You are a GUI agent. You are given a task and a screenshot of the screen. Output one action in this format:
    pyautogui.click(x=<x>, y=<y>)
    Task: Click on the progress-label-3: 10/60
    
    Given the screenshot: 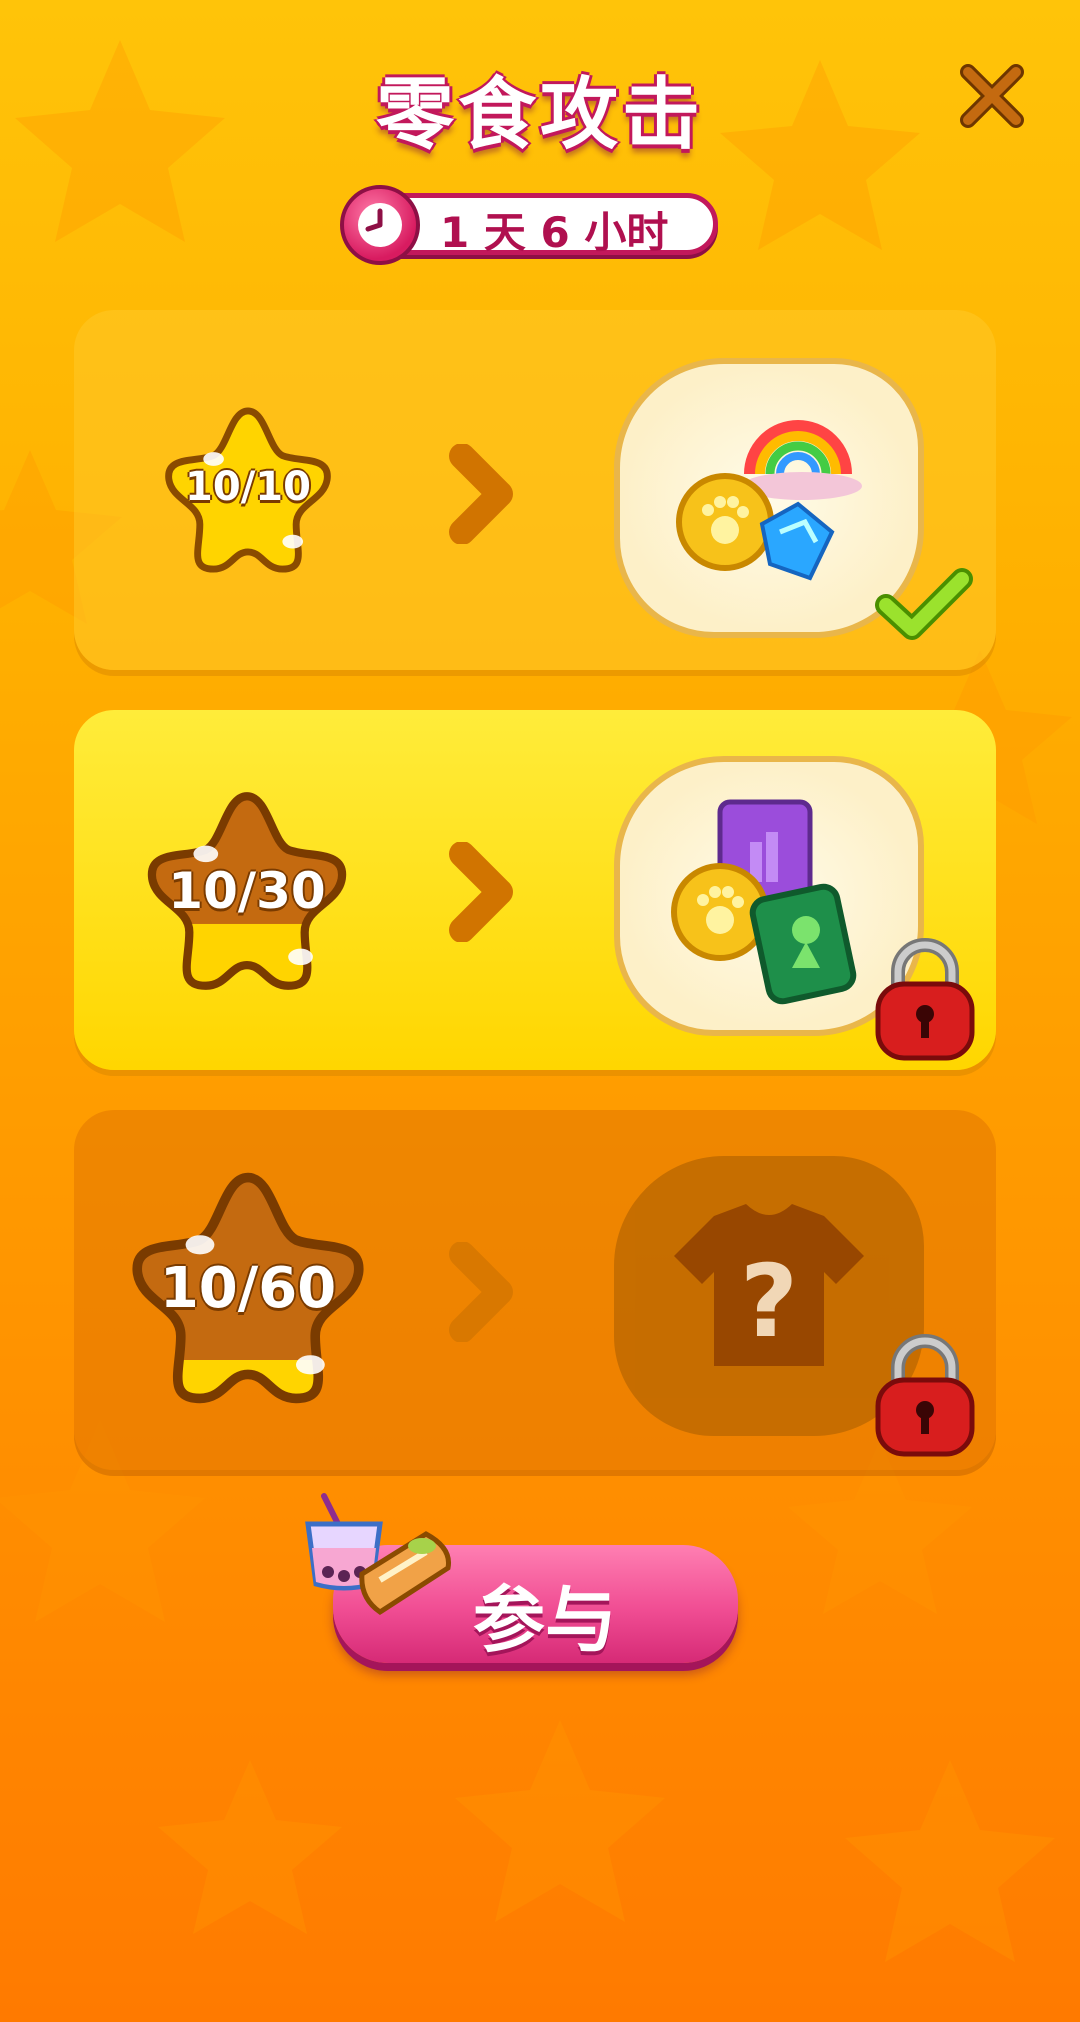 What is the action you would take?
    pyautogui.click(x=248, y=1288)
    